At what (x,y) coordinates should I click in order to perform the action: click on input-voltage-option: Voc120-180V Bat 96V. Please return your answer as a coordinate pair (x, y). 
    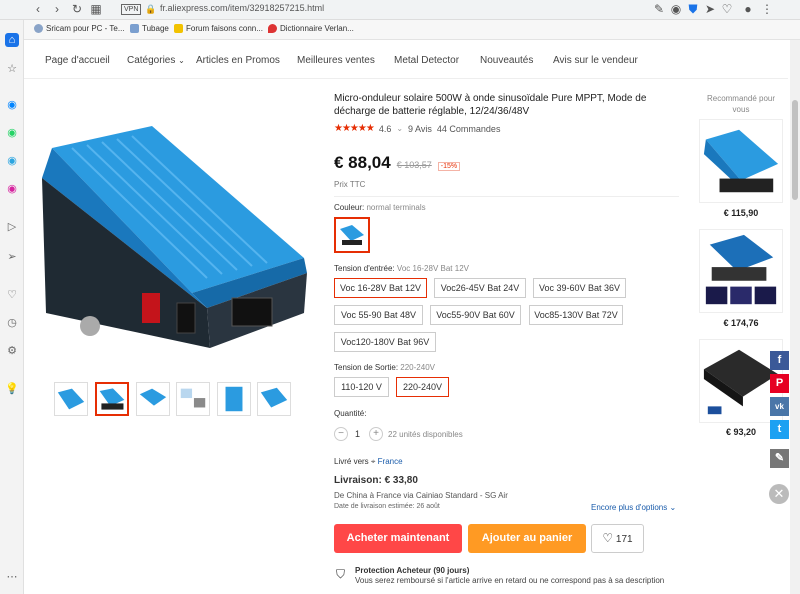
    Looking at the image, I should click on (385, 342).